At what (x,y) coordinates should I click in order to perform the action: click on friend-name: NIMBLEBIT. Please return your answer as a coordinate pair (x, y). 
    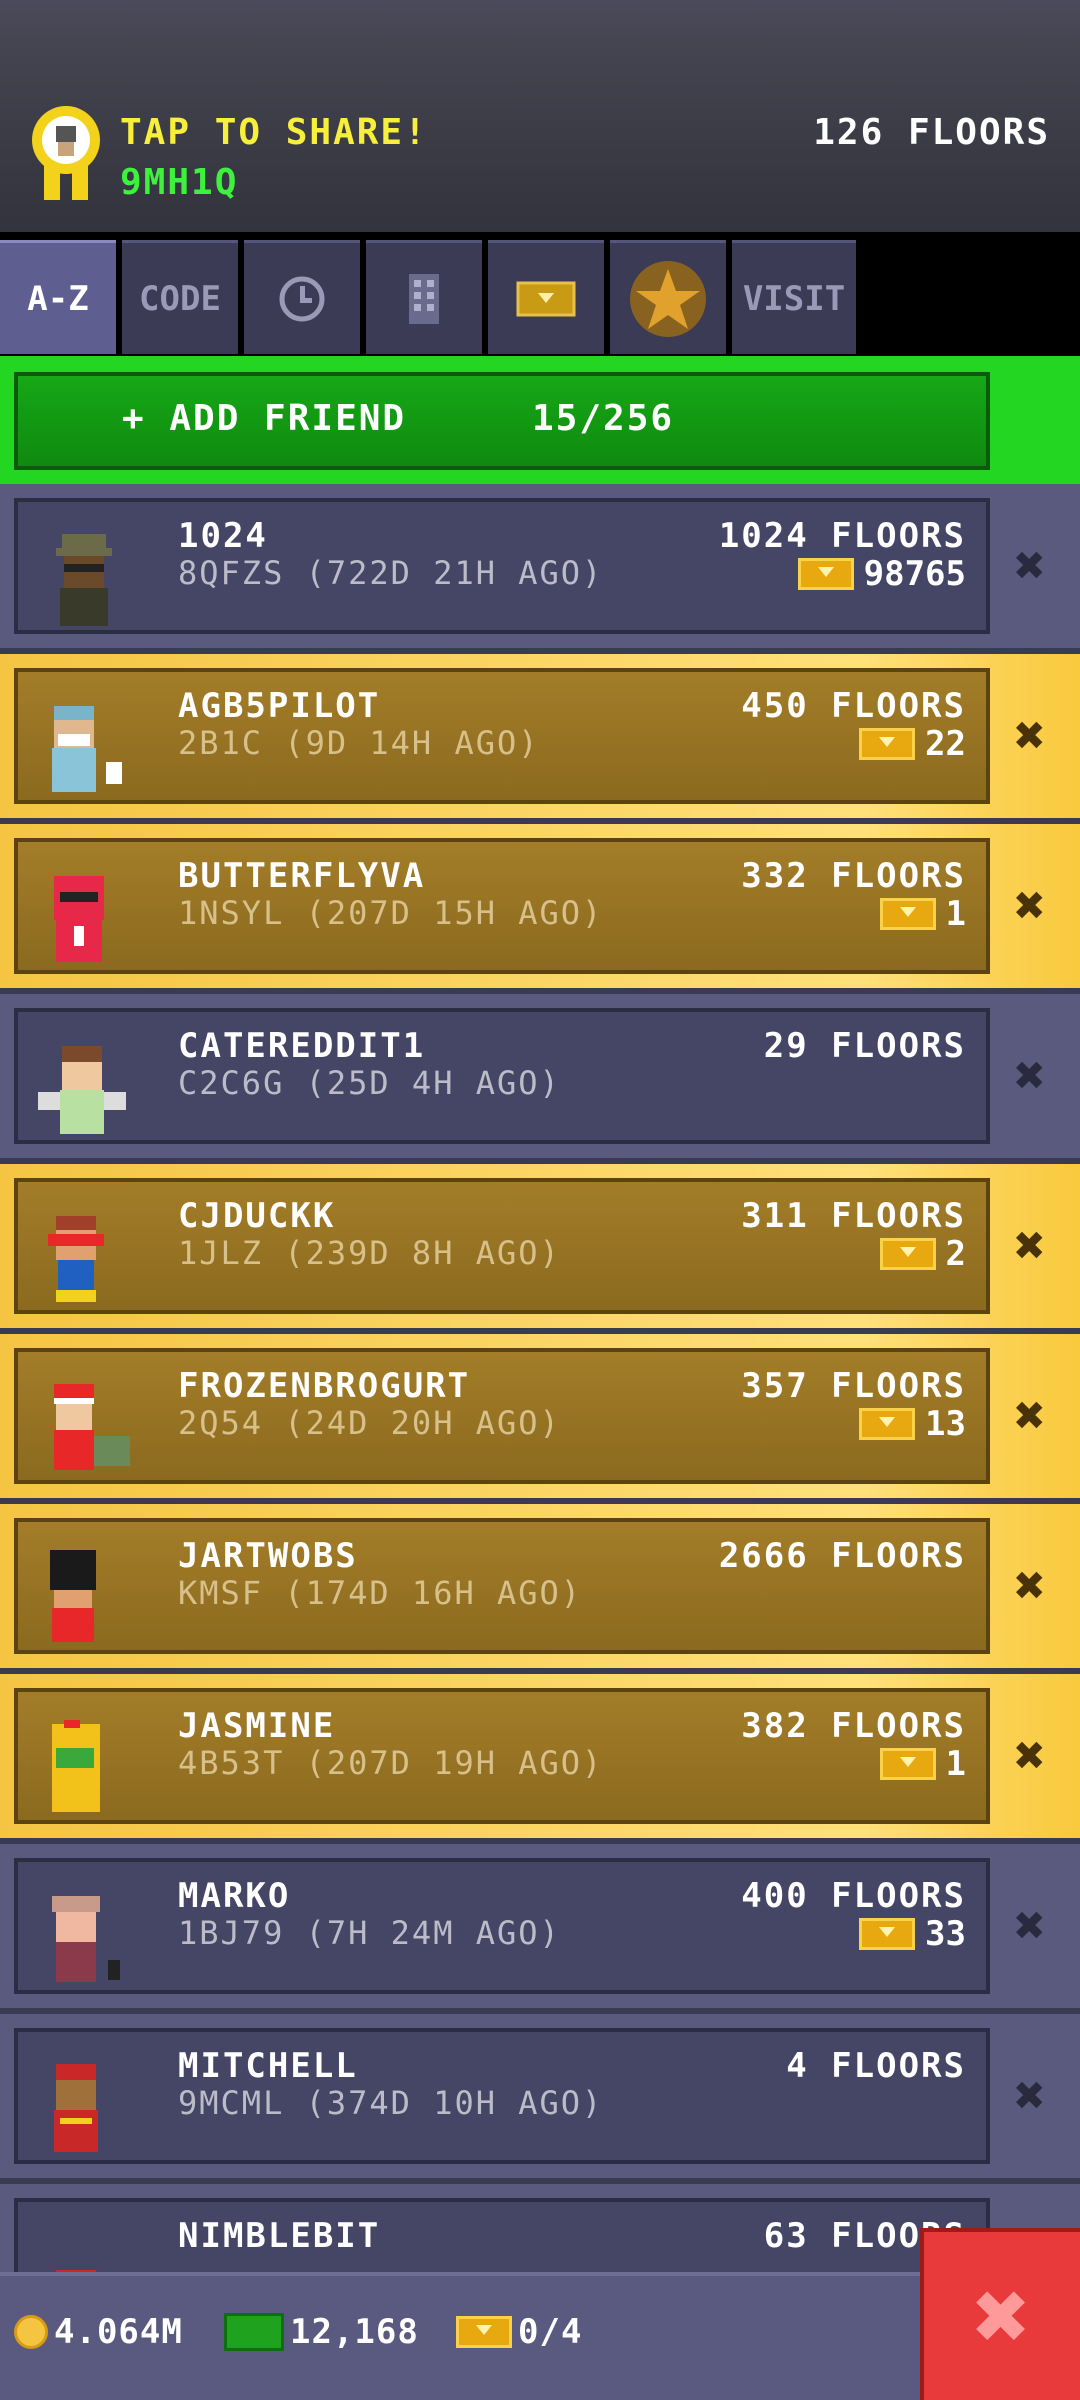
    Looking at the image, I should click on (279, 2236).